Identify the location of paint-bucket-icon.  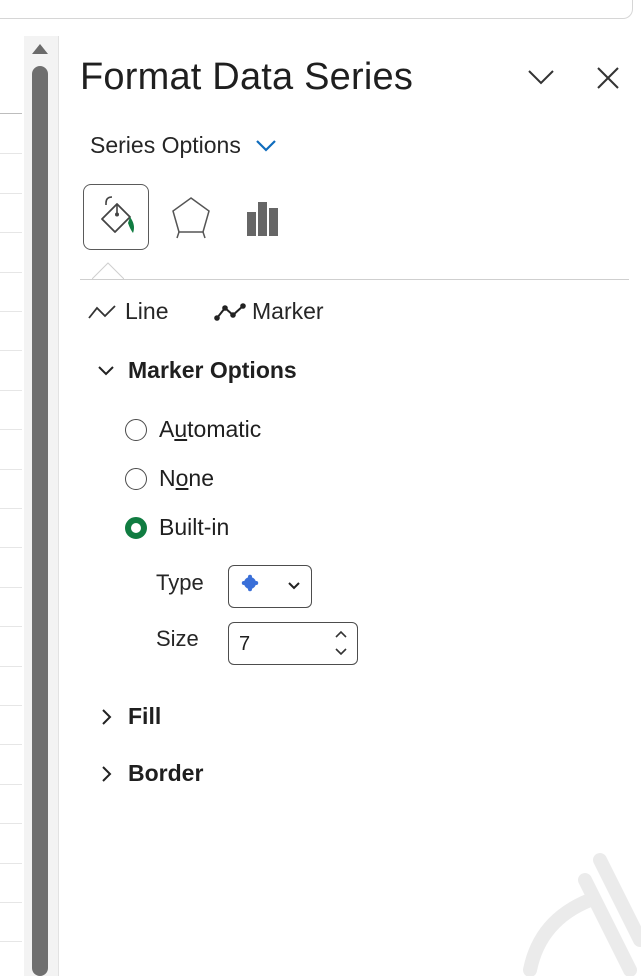
(117, 214).